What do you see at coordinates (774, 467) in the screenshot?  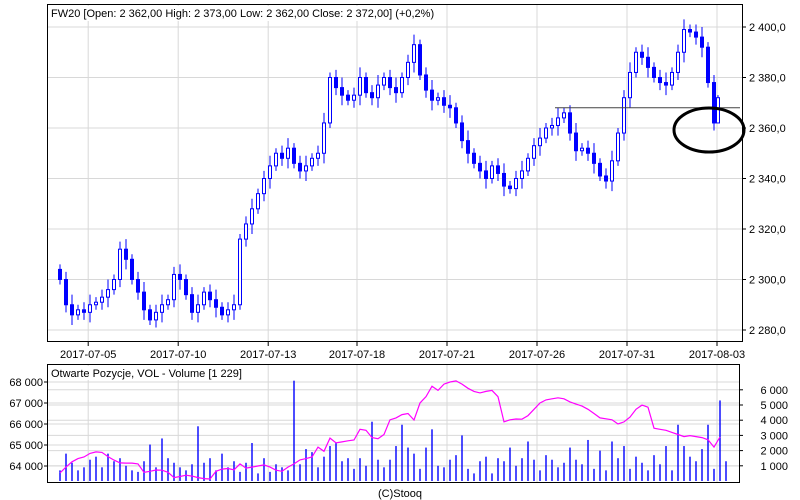 I see `volume-tick-label: 1 000` at bounding box center [774, 467].